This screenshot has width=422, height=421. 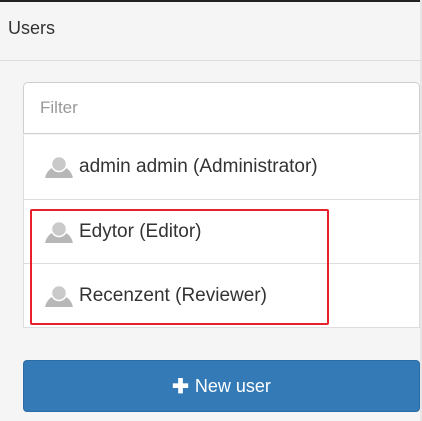 I want to click on user-list-item-edytor: Edytor (Editor), so click(x=221, y=232).